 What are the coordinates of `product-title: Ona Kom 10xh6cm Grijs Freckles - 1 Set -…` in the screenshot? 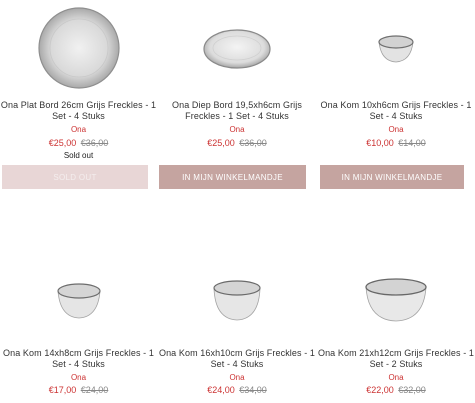 It's located at (396, 111).